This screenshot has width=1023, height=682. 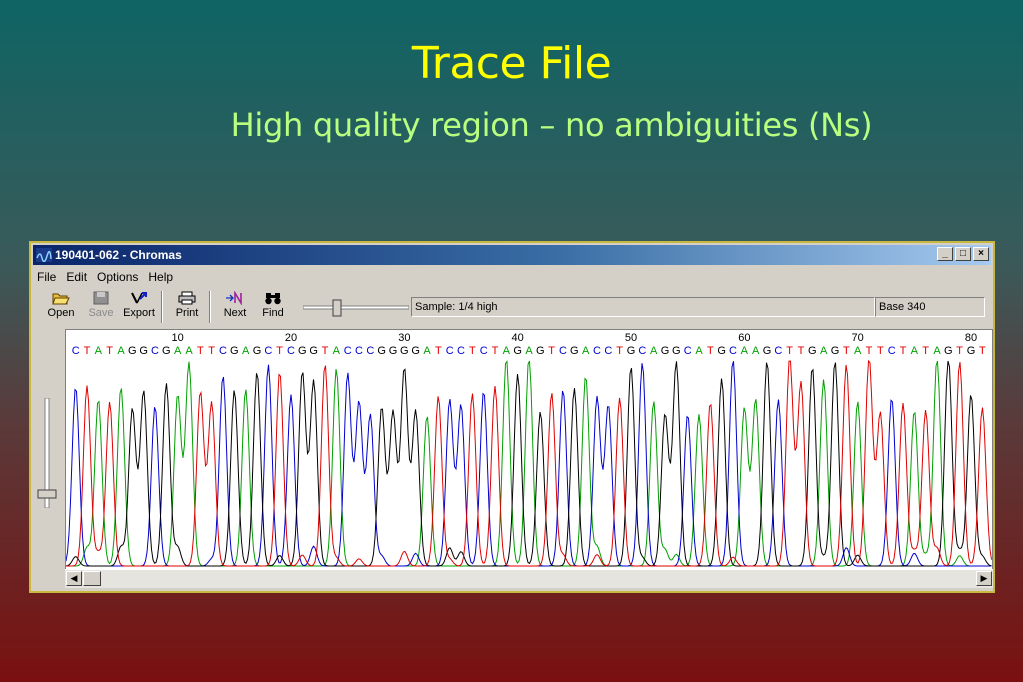 I want to click on next-button: Next, so click(x=235, y=307).